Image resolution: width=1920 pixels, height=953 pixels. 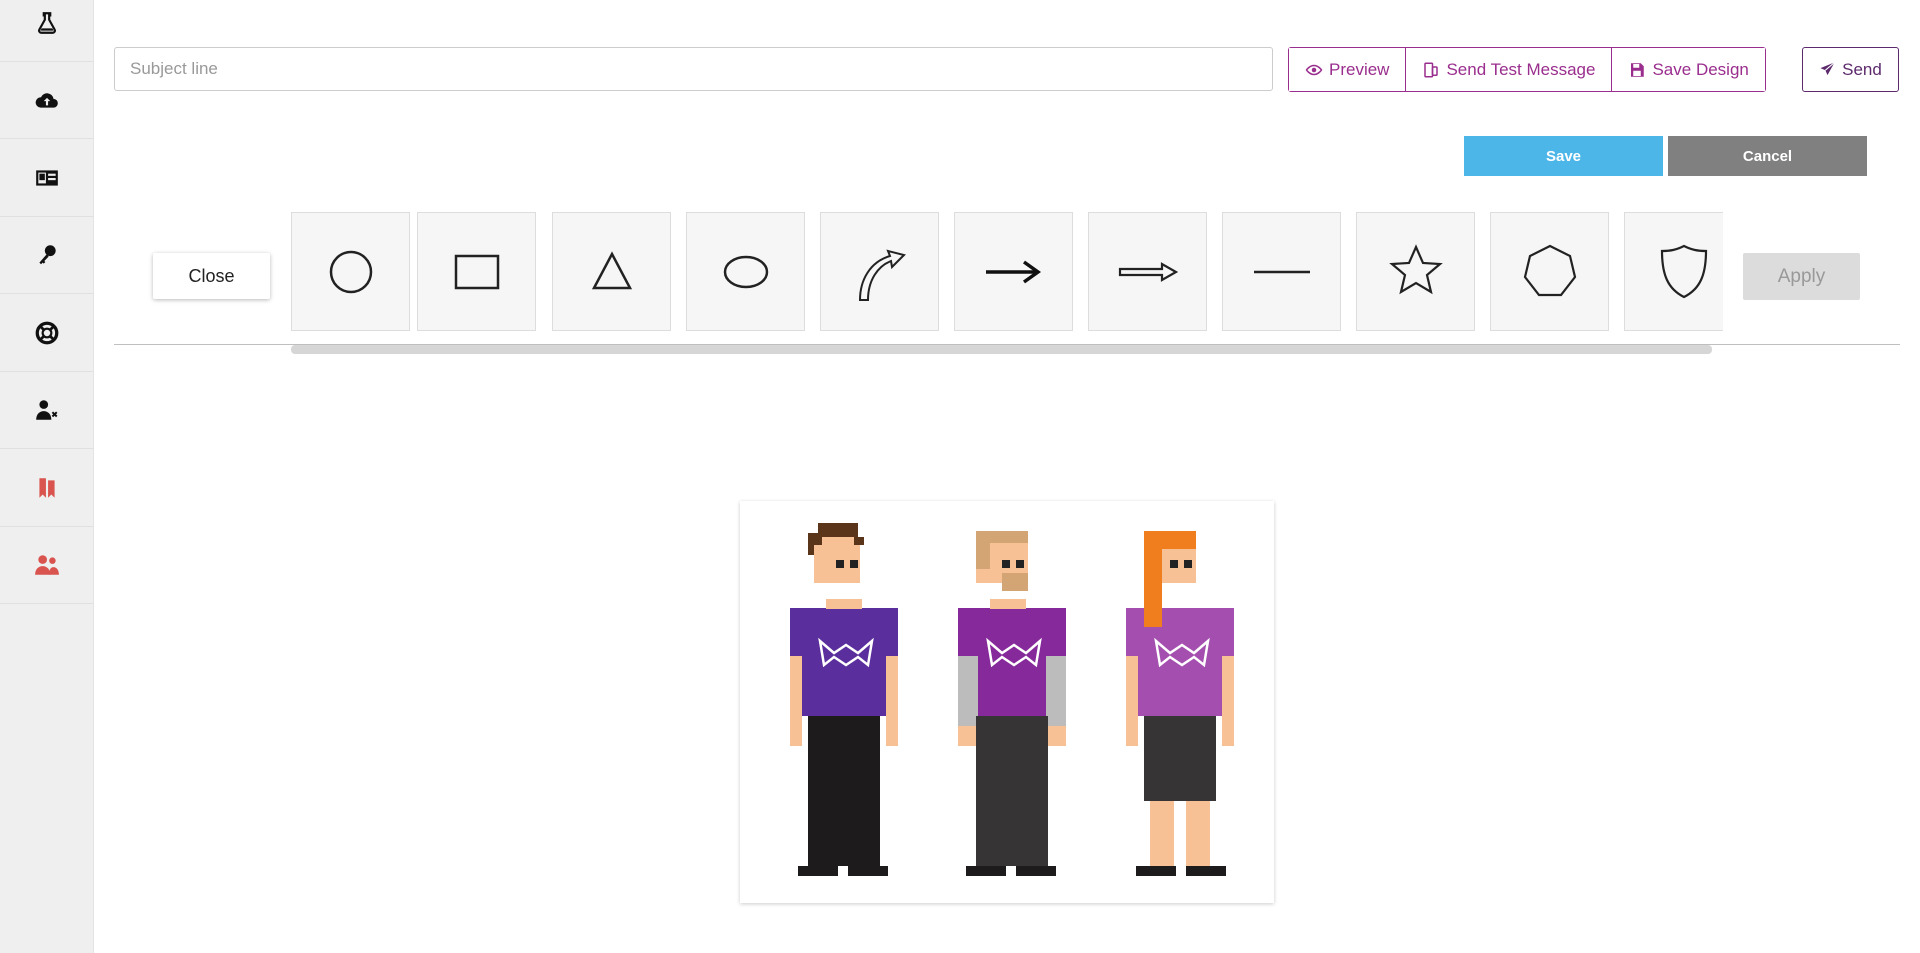 I want to click on preview-button: Preview, so click(x=1347, y=69).